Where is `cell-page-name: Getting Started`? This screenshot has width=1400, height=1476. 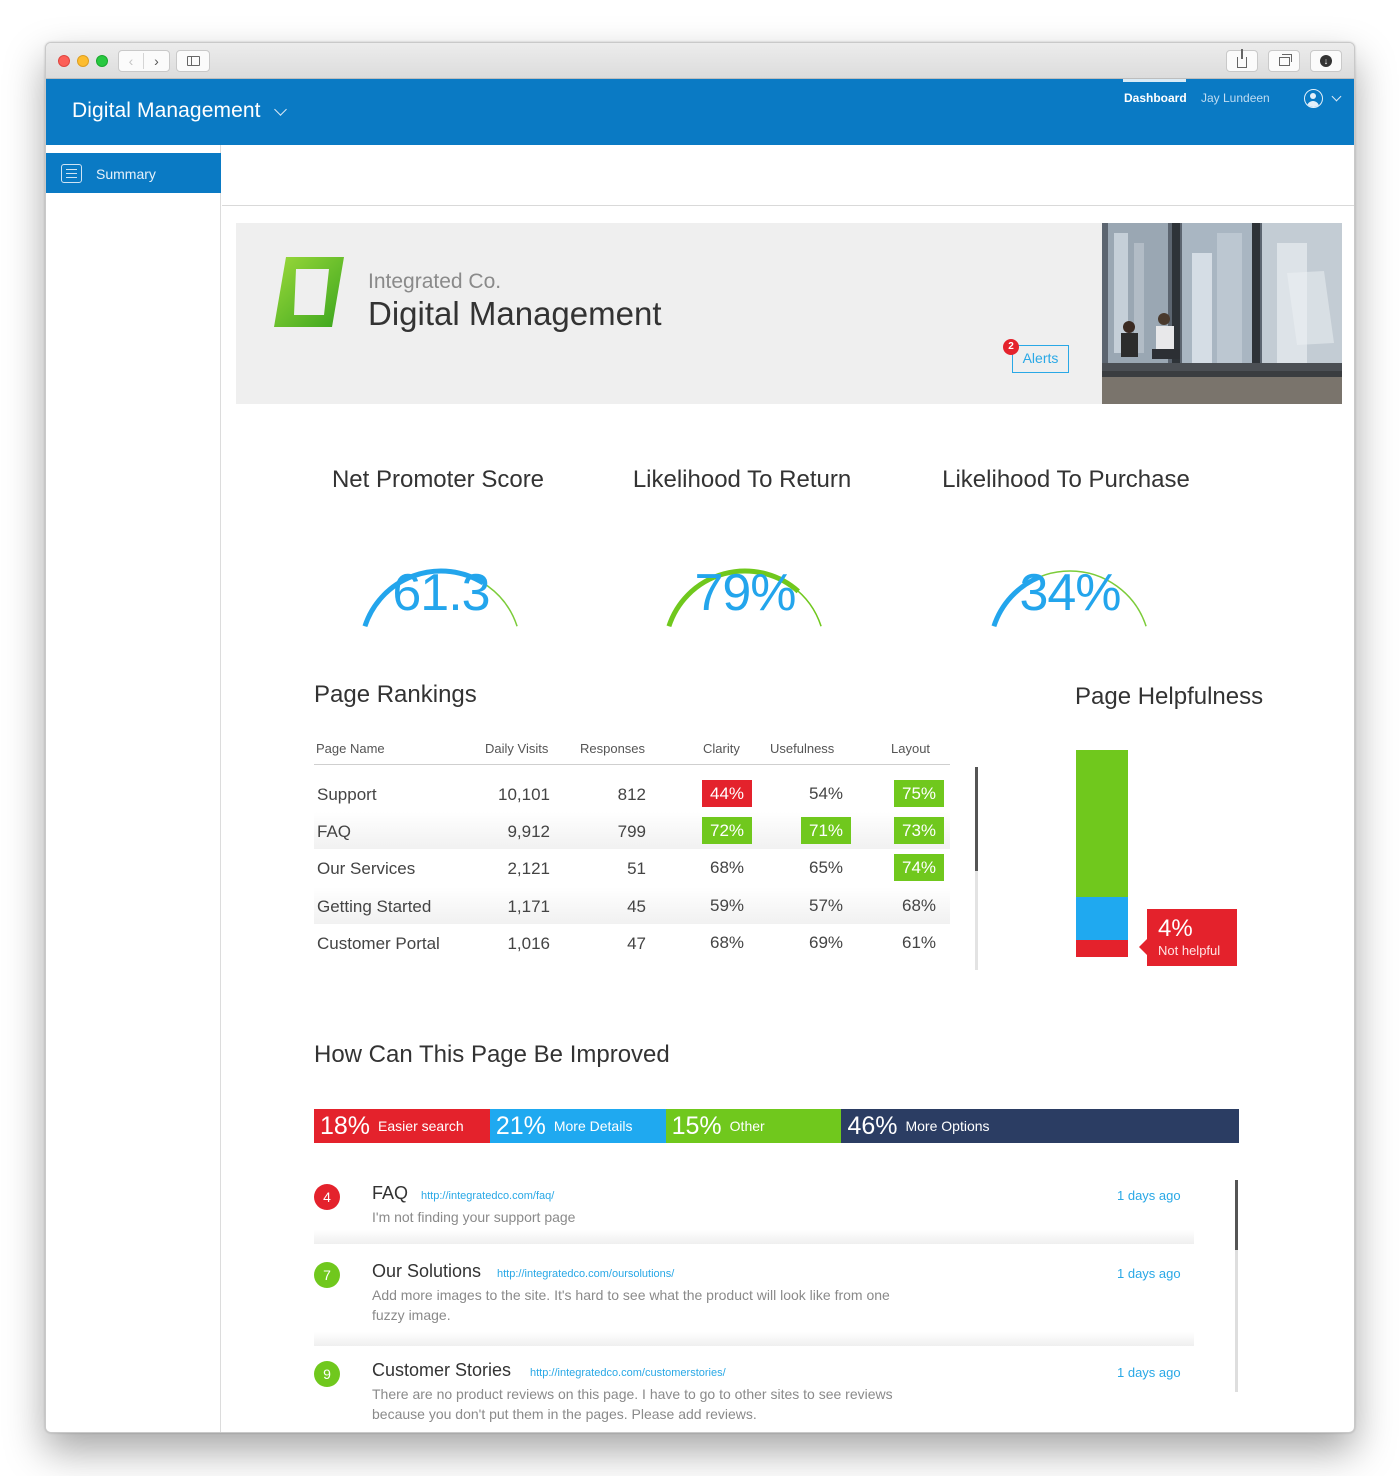
cell-page-name: Getting Started is located at coordinates (374, 906).